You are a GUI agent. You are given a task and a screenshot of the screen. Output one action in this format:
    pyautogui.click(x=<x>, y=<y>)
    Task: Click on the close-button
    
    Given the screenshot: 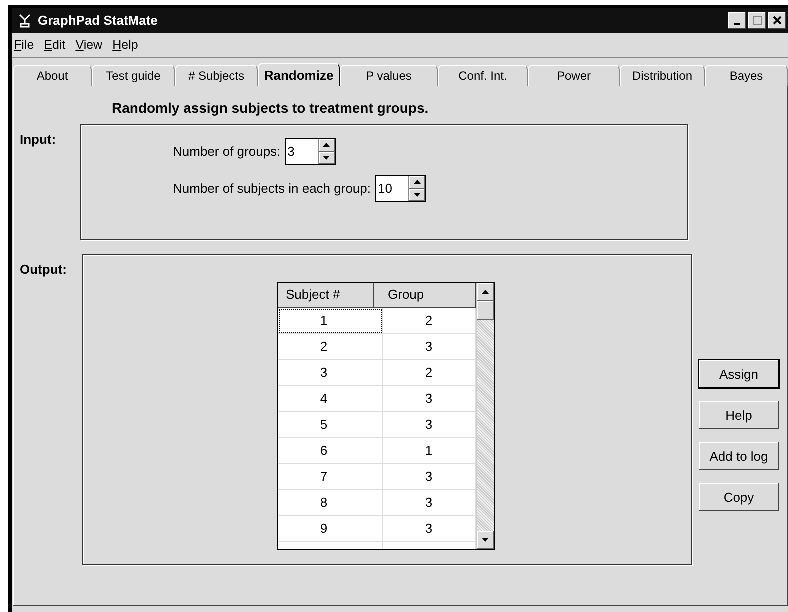 What is the action you would take?
    pyautogui.click(x=777, y=20)
    